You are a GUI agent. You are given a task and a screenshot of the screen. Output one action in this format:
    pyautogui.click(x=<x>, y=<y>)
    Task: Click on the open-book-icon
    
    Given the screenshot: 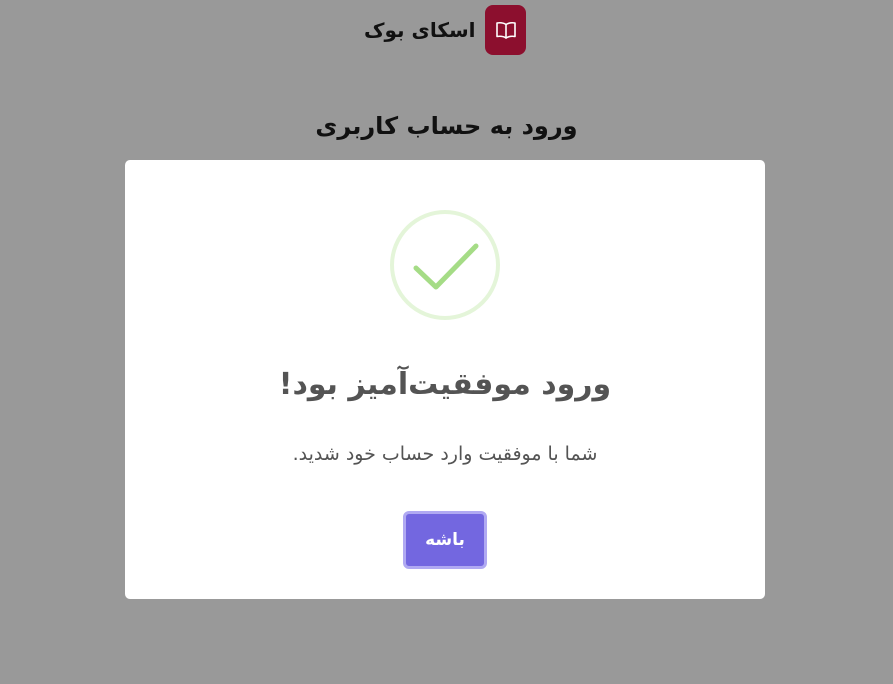 What is the action you would take?
    pyautogui.click(x=505, y=30)
    